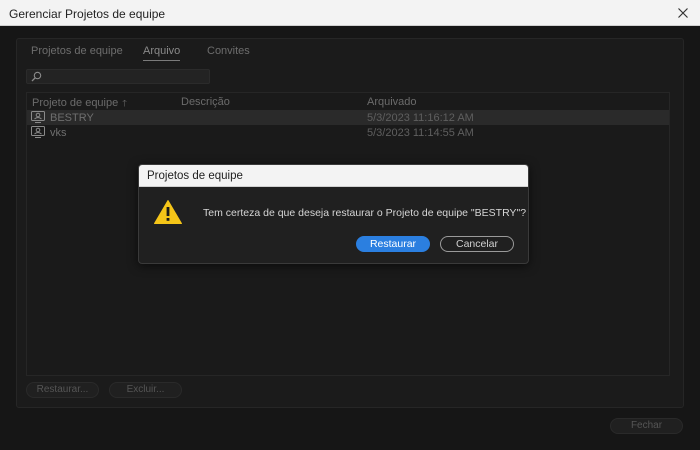  Describe the element at coordinates (72, 118) in the screenshot. I see `project-name: BESTRY` at that location.